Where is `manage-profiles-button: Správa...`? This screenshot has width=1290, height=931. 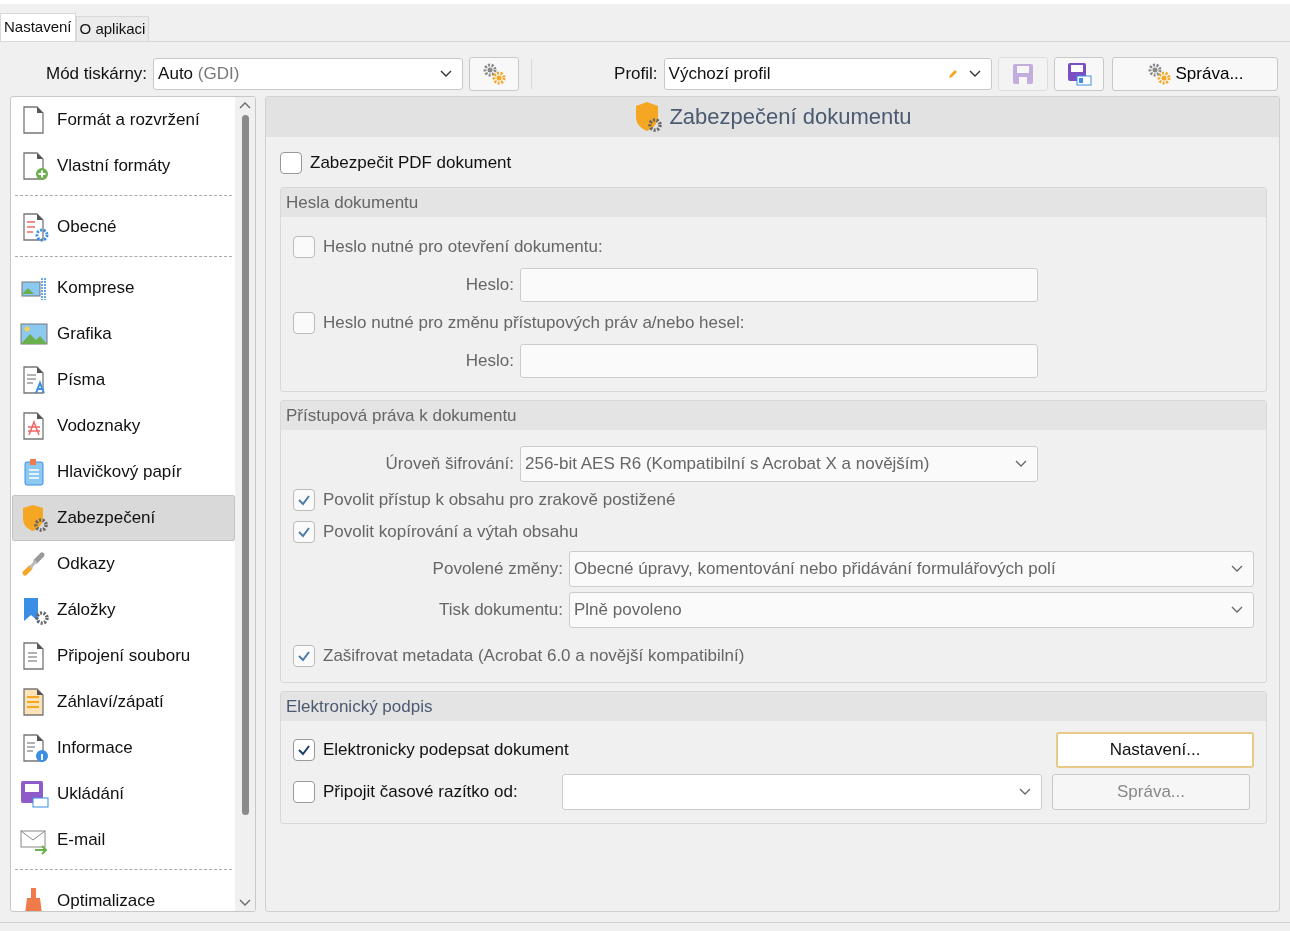
manage-profiles-button: Správa... is located at coordinates (1194, 74).